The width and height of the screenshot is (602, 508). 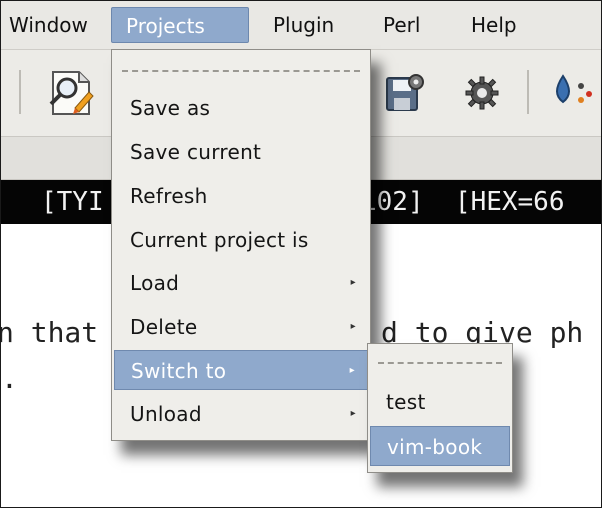 I want to click on menu-window-label: Window, so click(x=48, y=25).